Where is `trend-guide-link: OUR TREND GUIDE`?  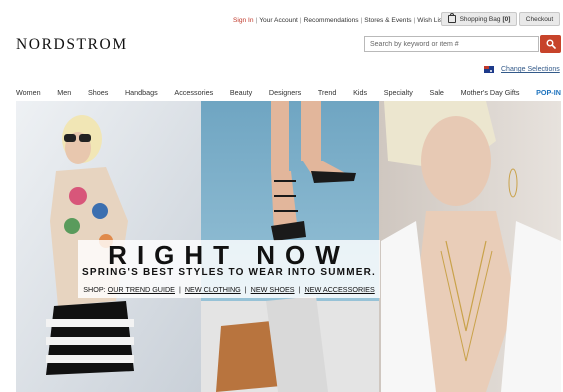 trend-guide-link: OUR TREND GUIDE is located at coordinates (141, 289).